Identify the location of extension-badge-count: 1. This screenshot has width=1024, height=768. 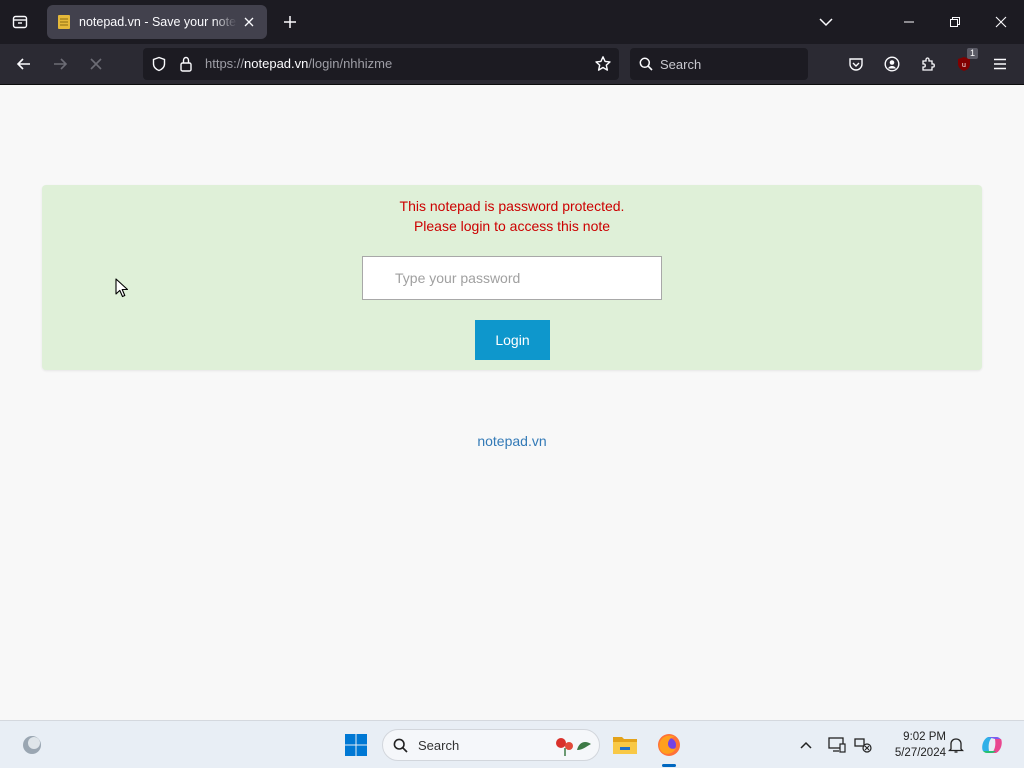
(972, 53).